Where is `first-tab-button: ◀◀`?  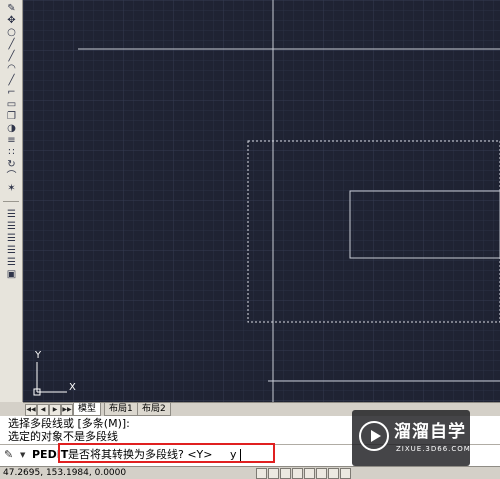 first-tab-button: ◀◀ is located at coordinates (31, 410).